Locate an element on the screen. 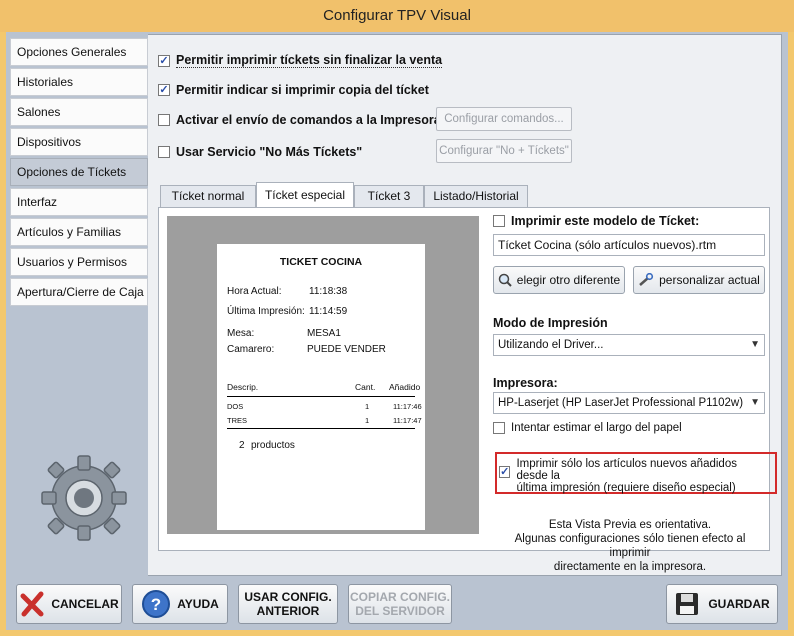 The image size is (794, 636). ticket-hora-label: Hora Actual: is located at coordinates (254, 291).